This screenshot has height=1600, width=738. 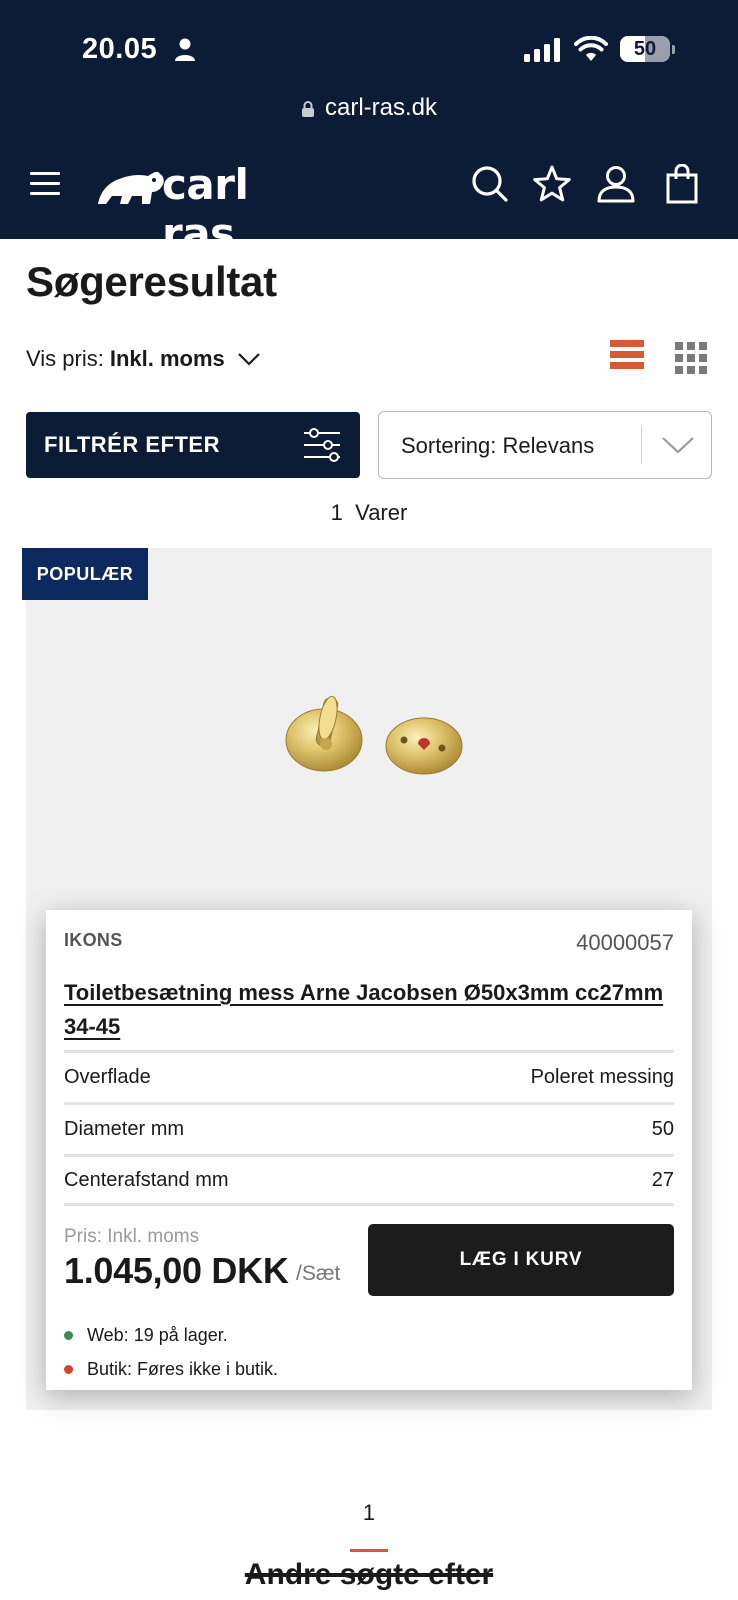 What do you see at coordinates (691, 358) in the screenshot?
I see `grid-view-icon` at bounding box center [691, 358].